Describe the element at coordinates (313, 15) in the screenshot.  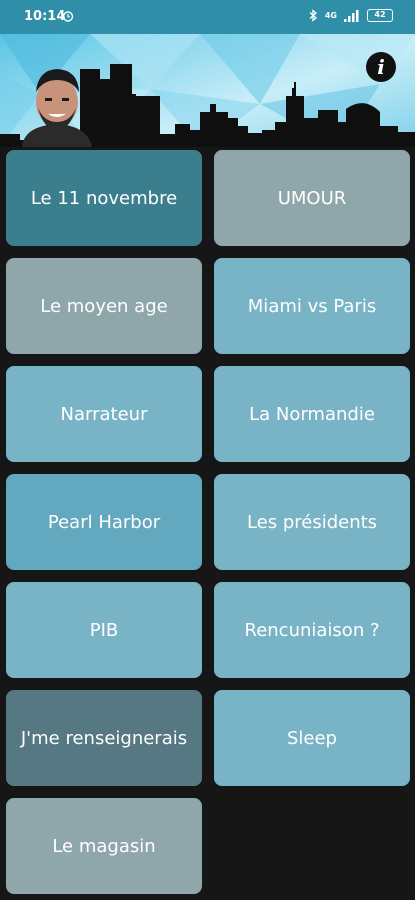
I see `bluetooth-icon` at that location.